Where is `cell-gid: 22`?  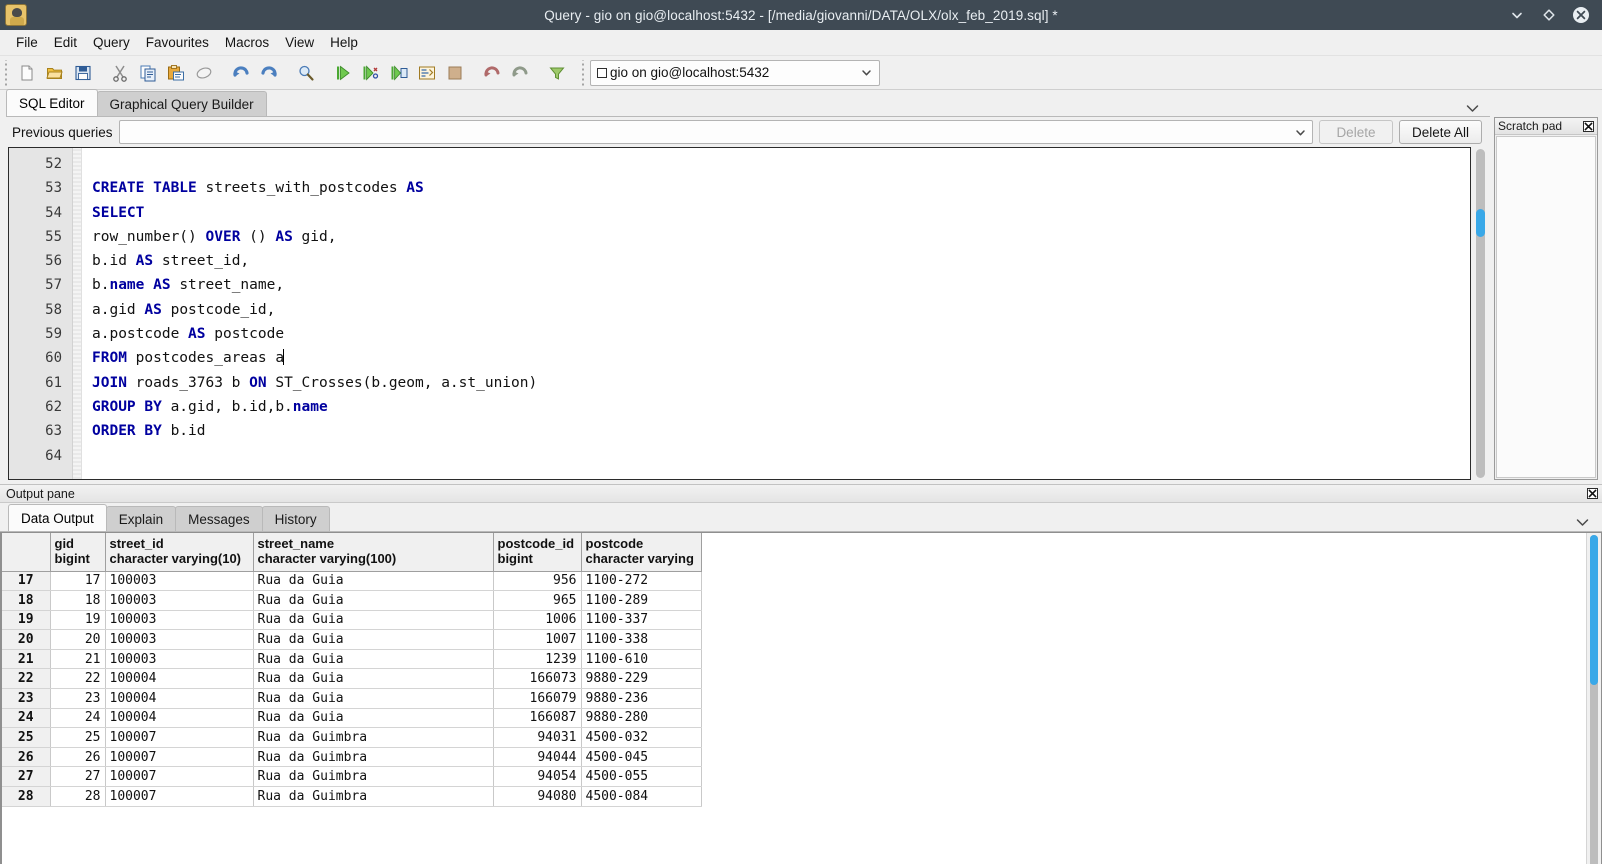 cell-gid: 22 is located at coordinates (78, 679).